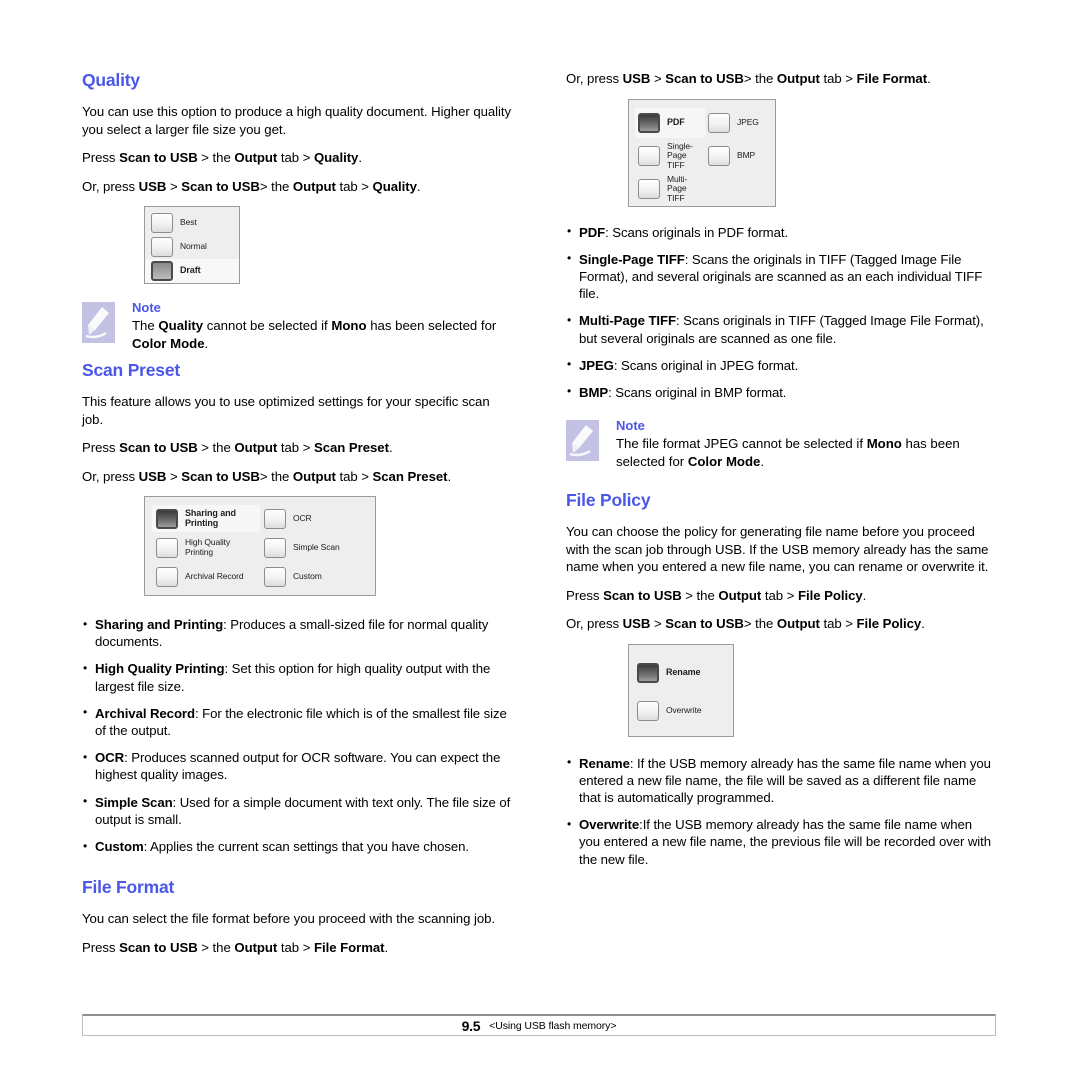  I want to click on option-label: Overwrite, so click(684, 709).